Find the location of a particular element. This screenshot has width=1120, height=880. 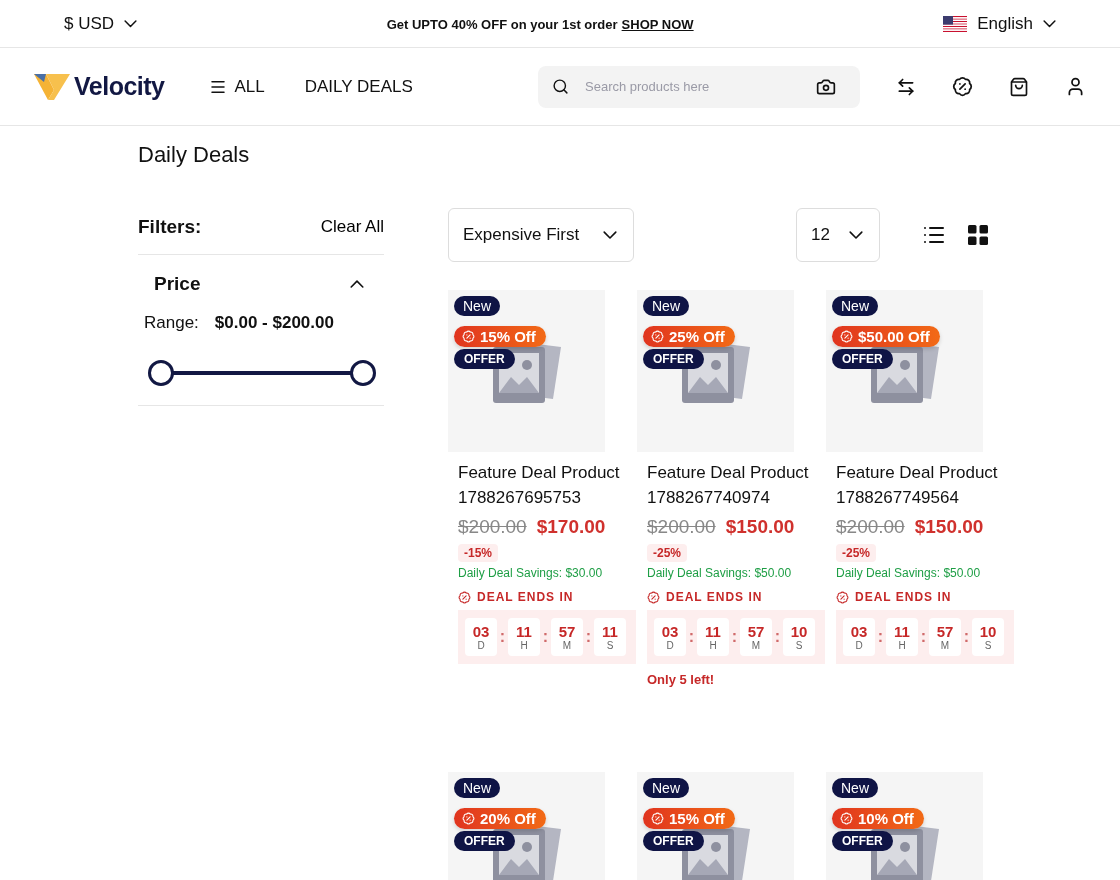

range-value: $0.00 - $200.00 is located at coordinates (274, 323).